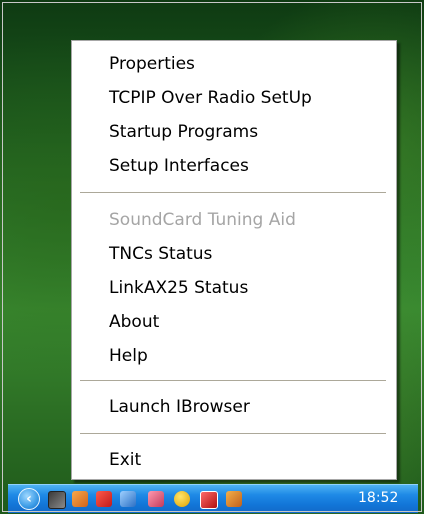 This screenshot has height=514, width=424. Describe the element at coordinates (202, 220) in the screenshot. I see `menu-item-soundcard-tuning-aid: SoundCard Tuning Aid` at that location.